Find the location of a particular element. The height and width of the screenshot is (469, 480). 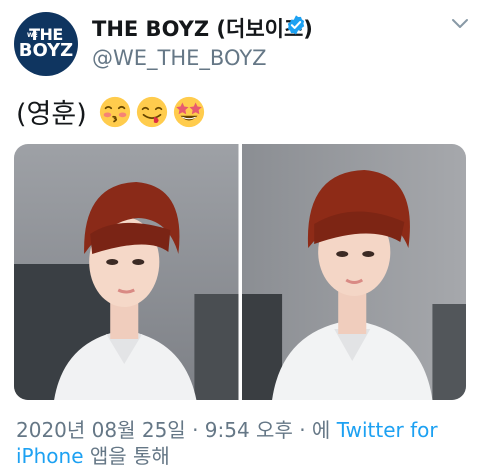

kissing-face-with-closed-eyes-emoji is located at coordinates (114, 111).